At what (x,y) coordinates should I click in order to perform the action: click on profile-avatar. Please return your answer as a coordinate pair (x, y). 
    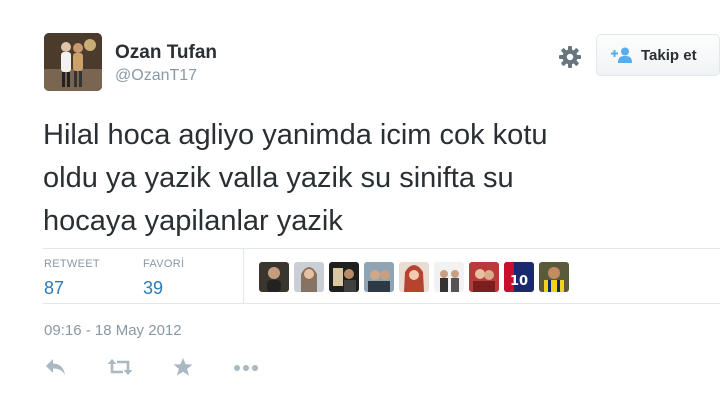
    Looking at the image, I should click on (73, 62).